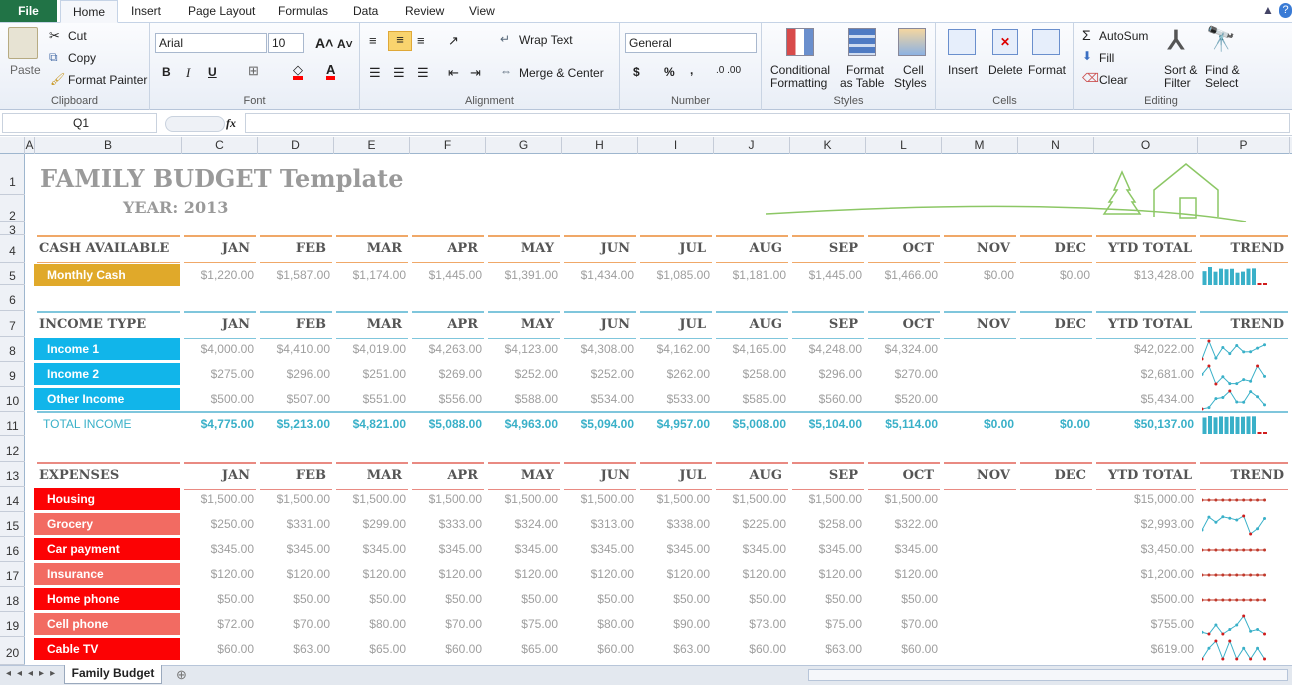 The image size is (1292, 685). What do you see at coordinates (12, 249) in the screenshot?
I see `row-header-4: 4` at bounding box center [12, 249].